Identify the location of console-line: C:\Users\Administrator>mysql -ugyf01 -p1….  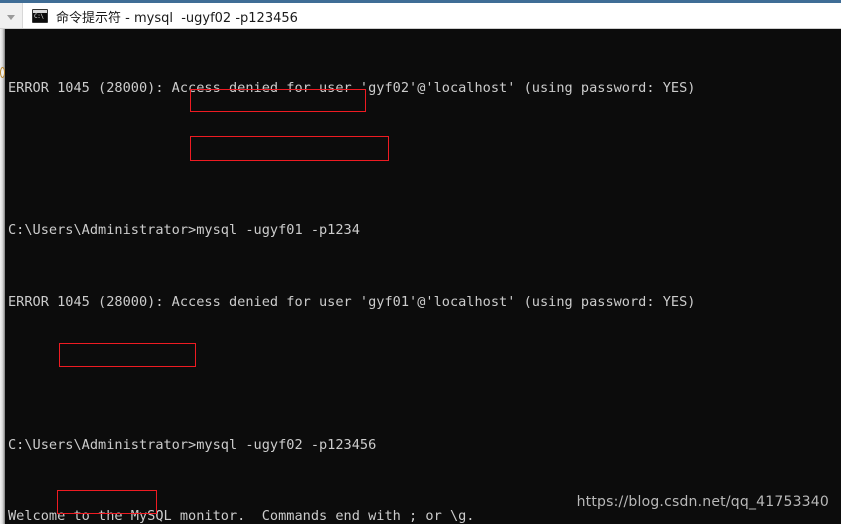
(184, 230).